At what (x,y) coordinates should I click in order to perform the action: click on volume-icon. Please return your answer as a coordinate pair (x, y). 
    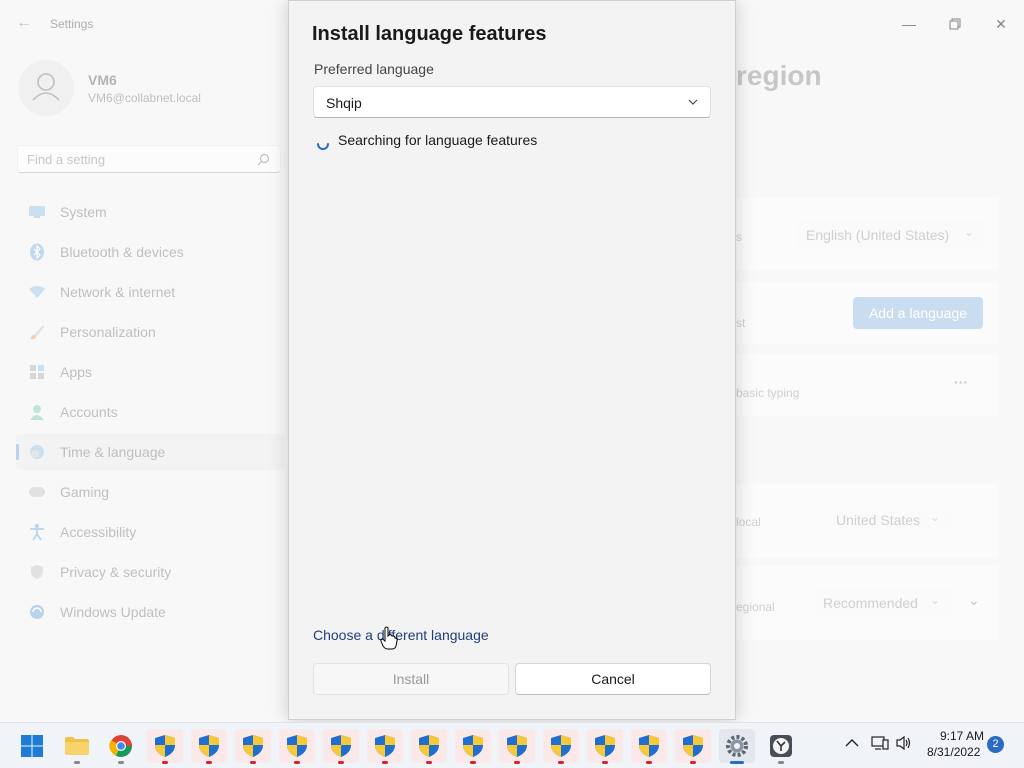
    Looking at the image, I should click on (904, 743).